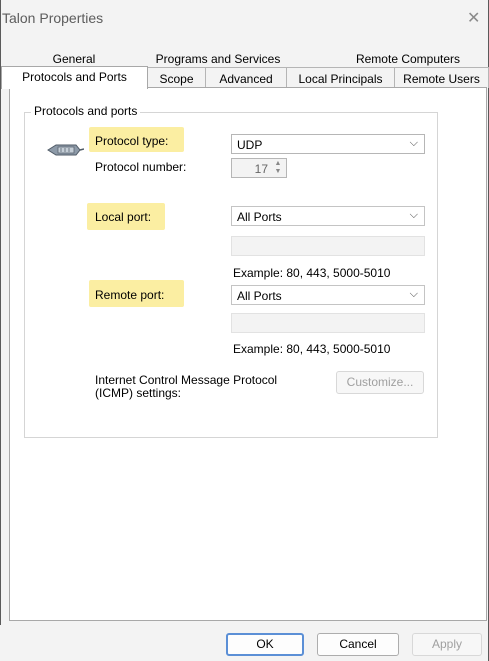 The image size is (489, 661). I want to click on protocol-type-value: UDP, so click(250, 145).